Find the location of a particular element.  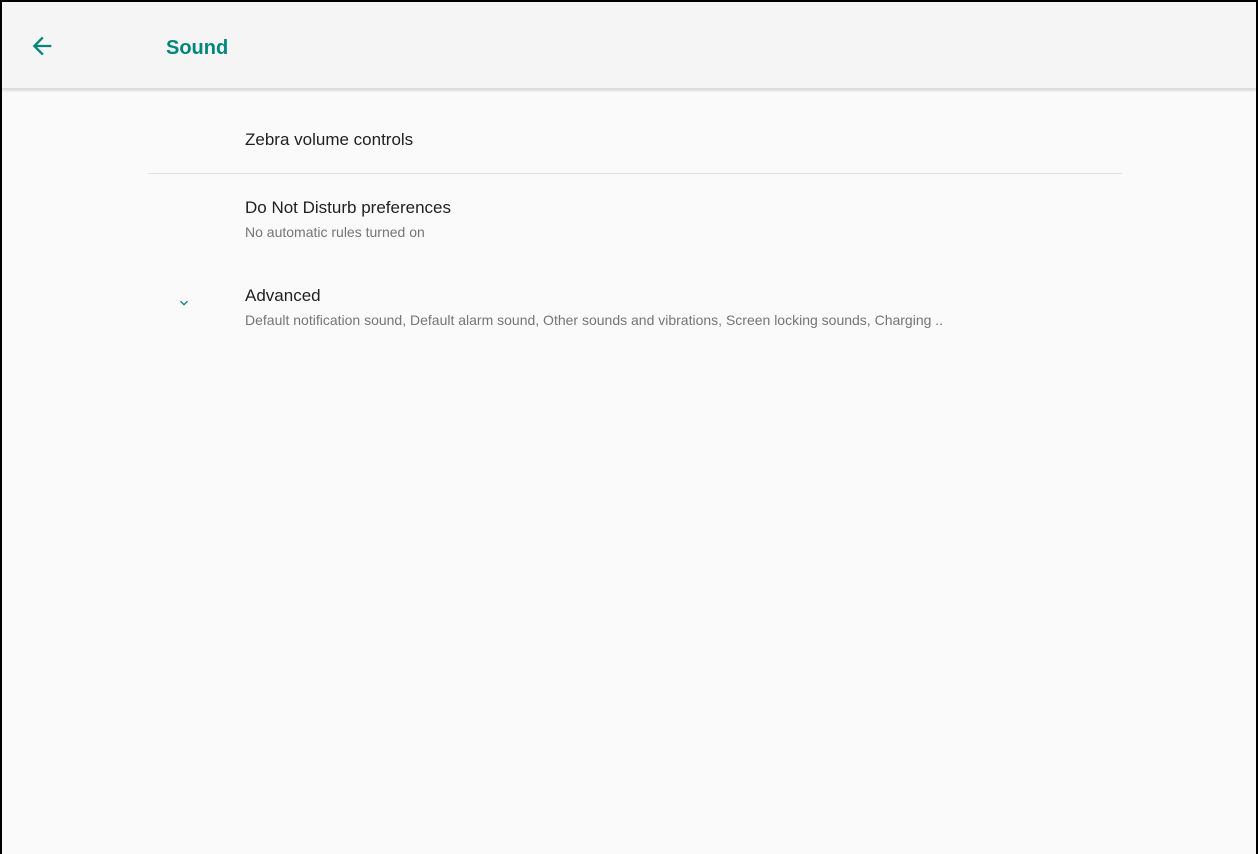

list-item-zebra-volume-controls: Zebra volume controls is located at coordinates (629, 131).